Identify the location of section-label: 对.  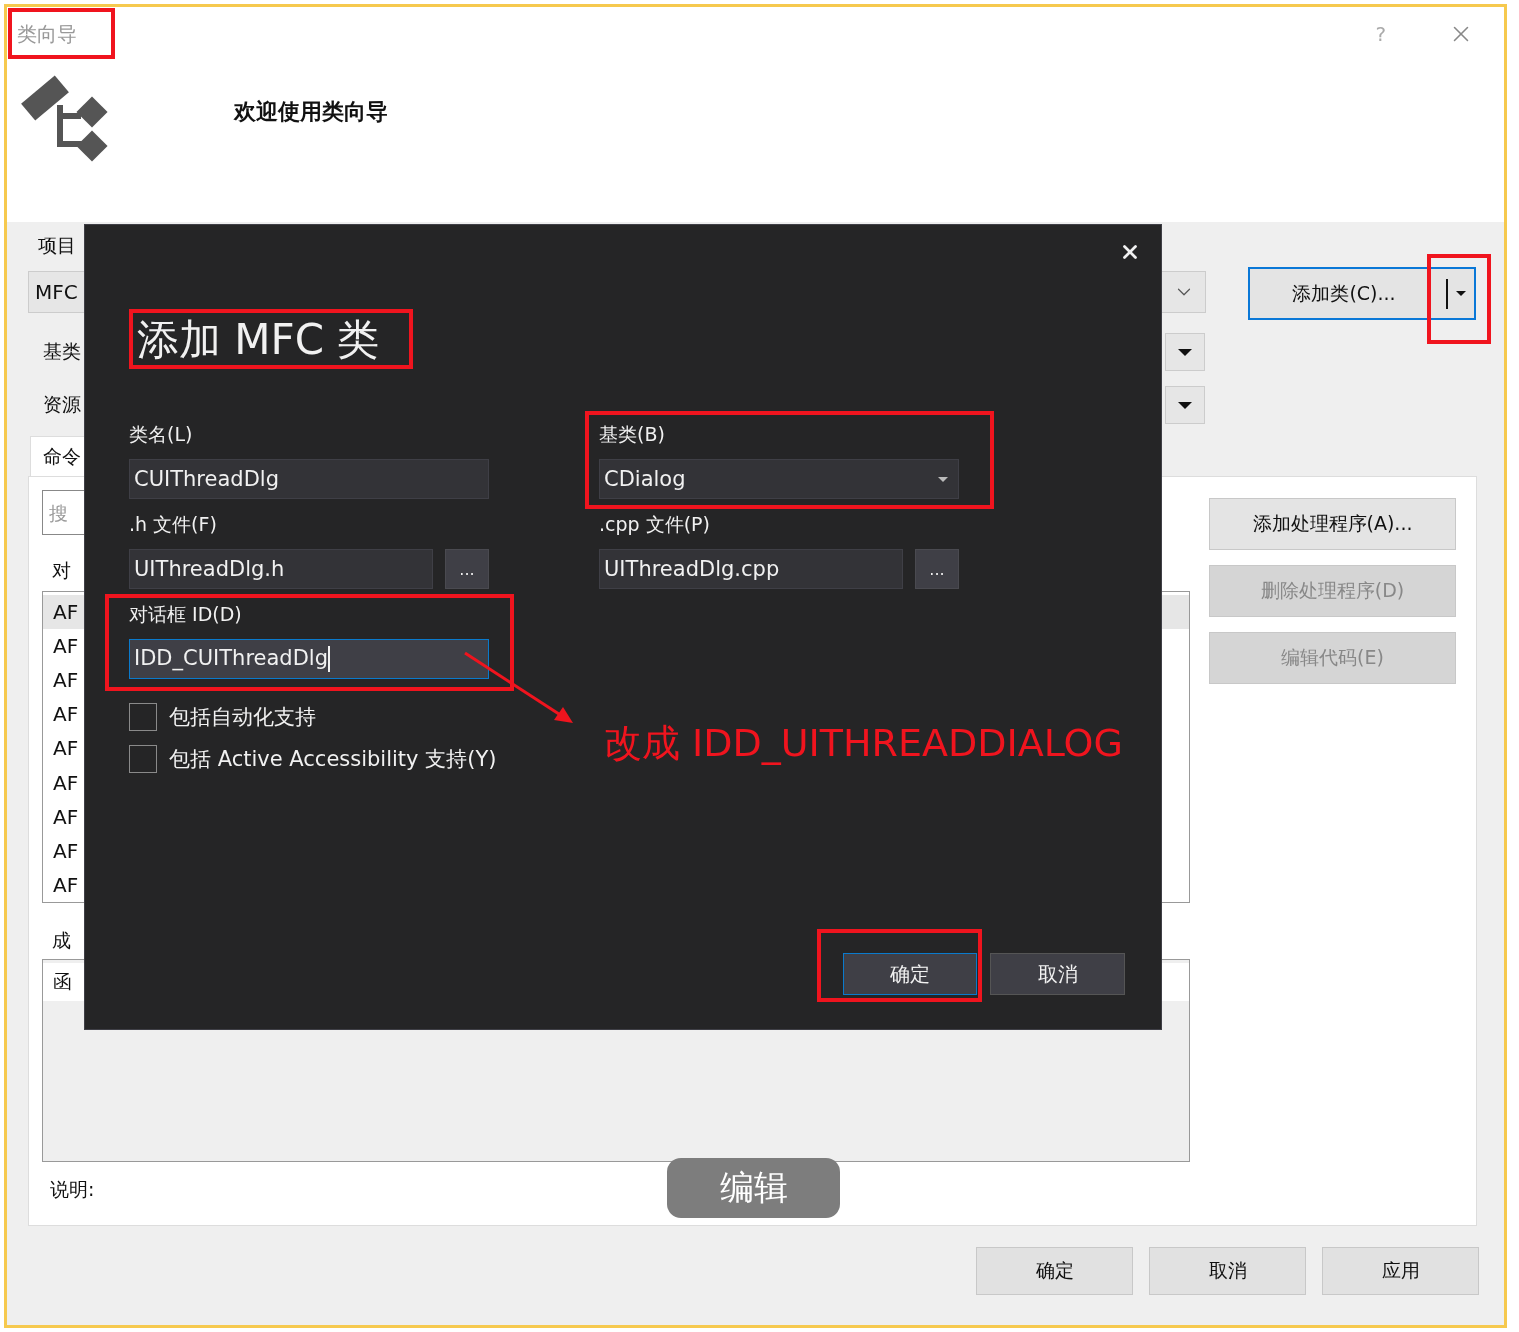
(61, 570).